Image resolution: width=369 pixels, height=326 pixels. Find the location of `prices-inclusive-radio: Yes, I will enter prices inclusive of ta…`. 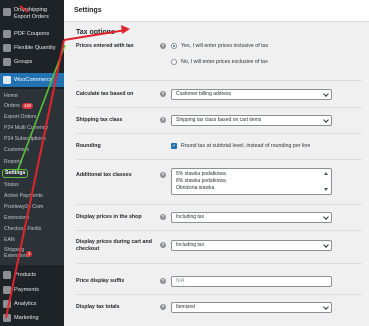

prices-inclusive-radio: Yes, I will enter prices inclusive of ta… is located at coordinates (219, 46).